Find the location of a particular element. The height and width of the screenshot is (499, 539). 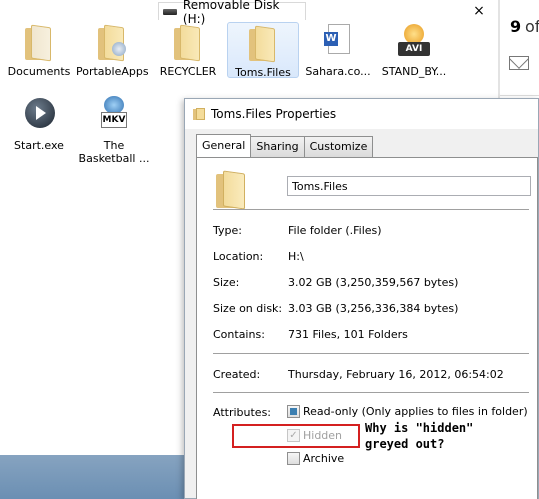

file-item-portableapps: PortableApps is located at coordinates (112, 50).